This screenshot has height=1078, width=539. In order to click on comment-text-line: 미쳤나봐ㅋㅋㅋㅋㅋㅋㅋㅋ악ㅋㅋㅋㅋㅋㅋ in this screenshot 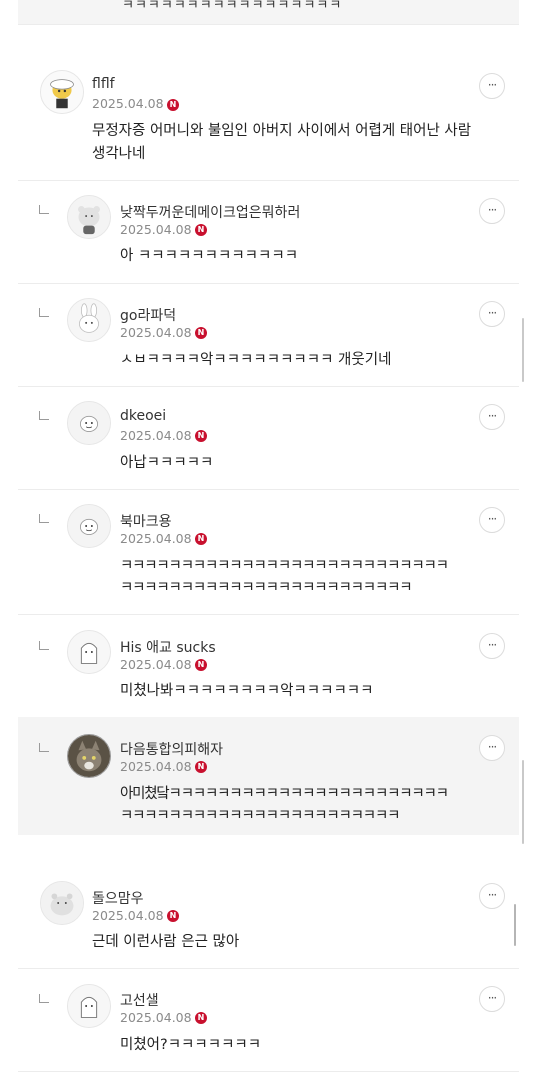, I will do `click(247, 691)`.